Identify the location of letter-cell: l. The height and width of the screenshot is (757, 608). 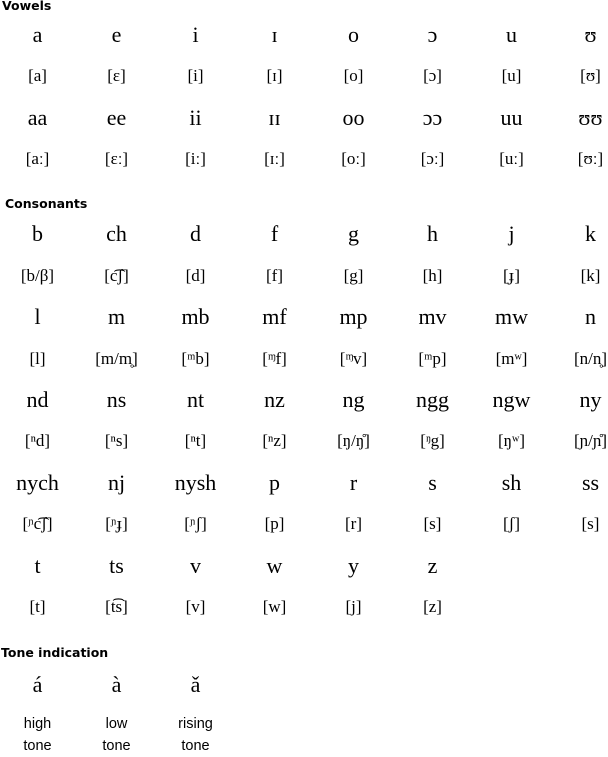
(37, 316).